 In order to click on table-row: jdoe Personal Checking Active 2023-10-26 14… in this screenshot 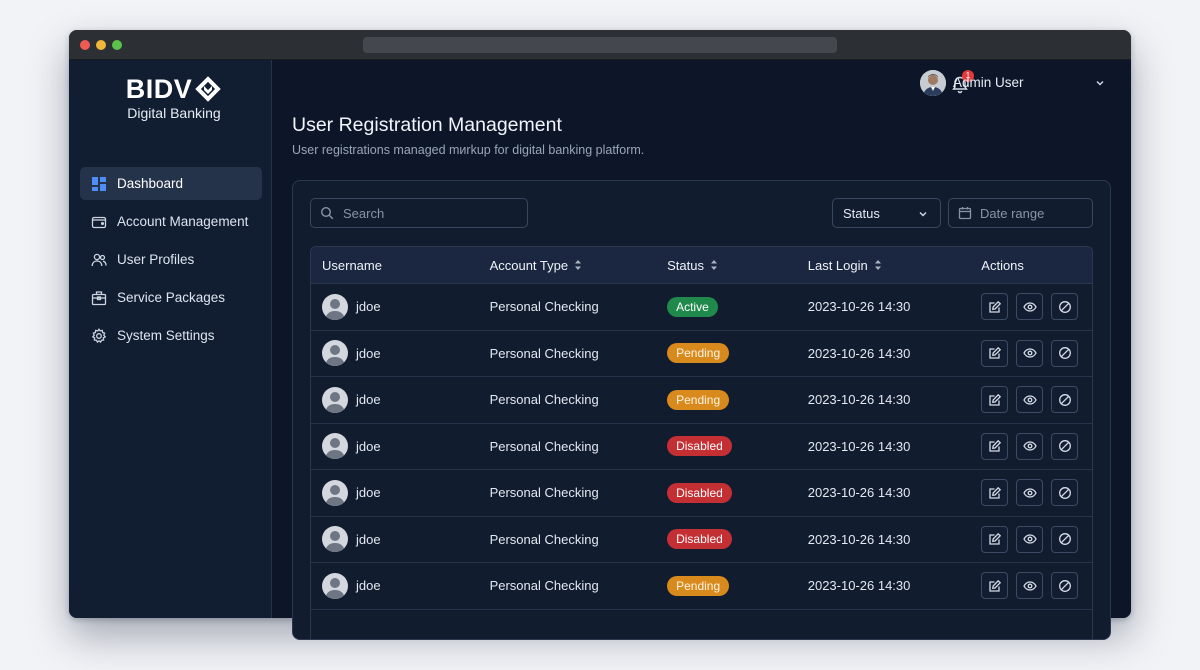, I will do `click(701, 307)`.